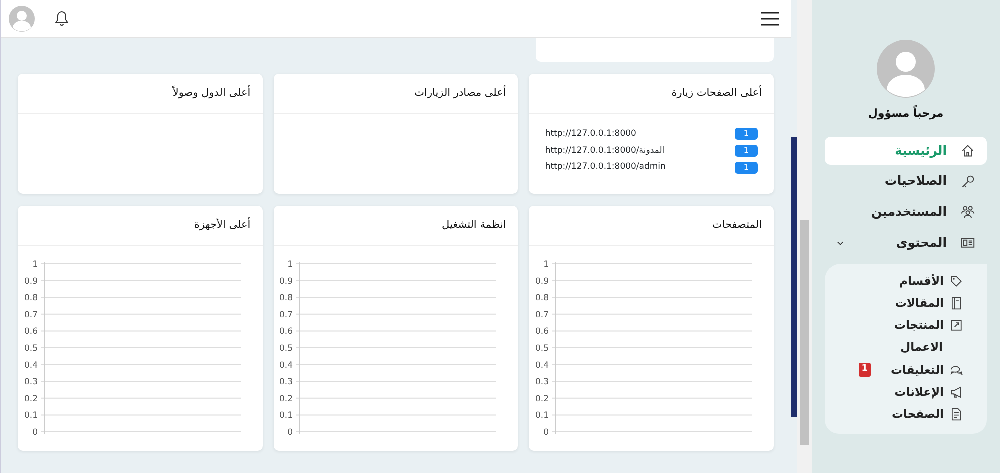 The width and height of the screenshot is (1000, 473). What do you see at coordinates (906, 212) in the screenshot?
I see `sidebar-item: المستخدمين` at bounding box center [906, 212].